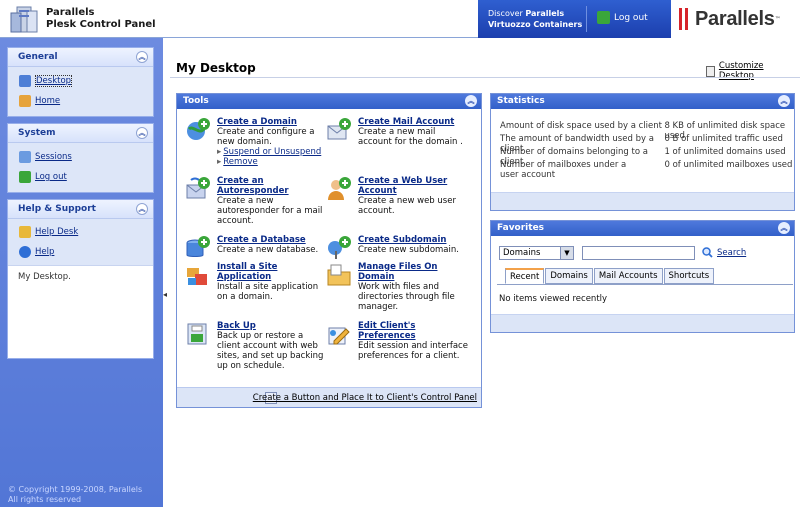 This screenshot has height=507, width=800. Describe the element at coordinates (25, 81) in the screenshot. I see `desktop-icon` at that location.